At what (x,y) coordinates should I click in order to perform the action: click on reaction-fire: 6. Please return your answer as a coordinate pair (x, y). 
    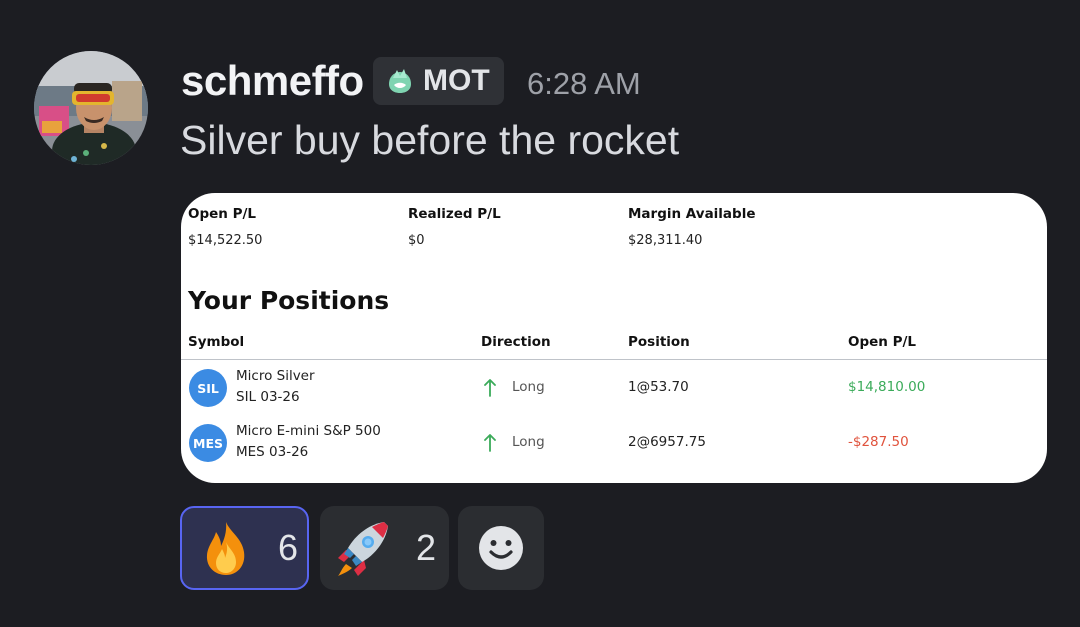
    Looking at the image, I should click on (244, 548).